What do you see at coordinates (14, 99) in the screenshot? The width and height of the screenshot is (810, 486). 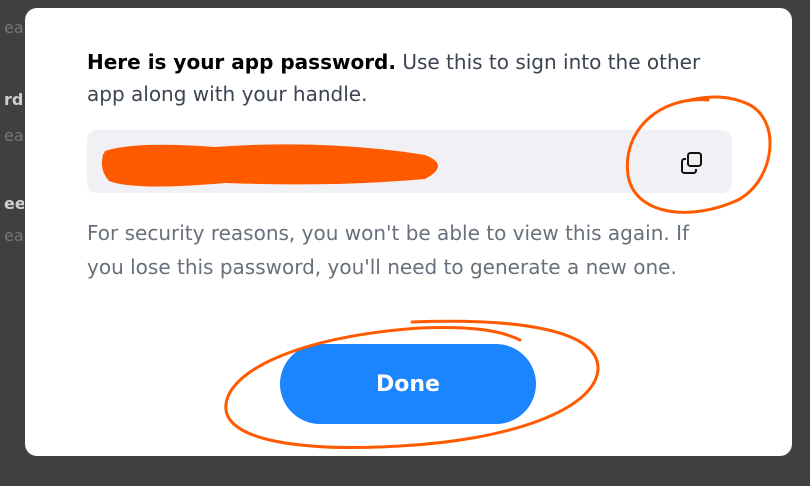 I see `background-text-fragment: rd` at bounding box center [14, 99].